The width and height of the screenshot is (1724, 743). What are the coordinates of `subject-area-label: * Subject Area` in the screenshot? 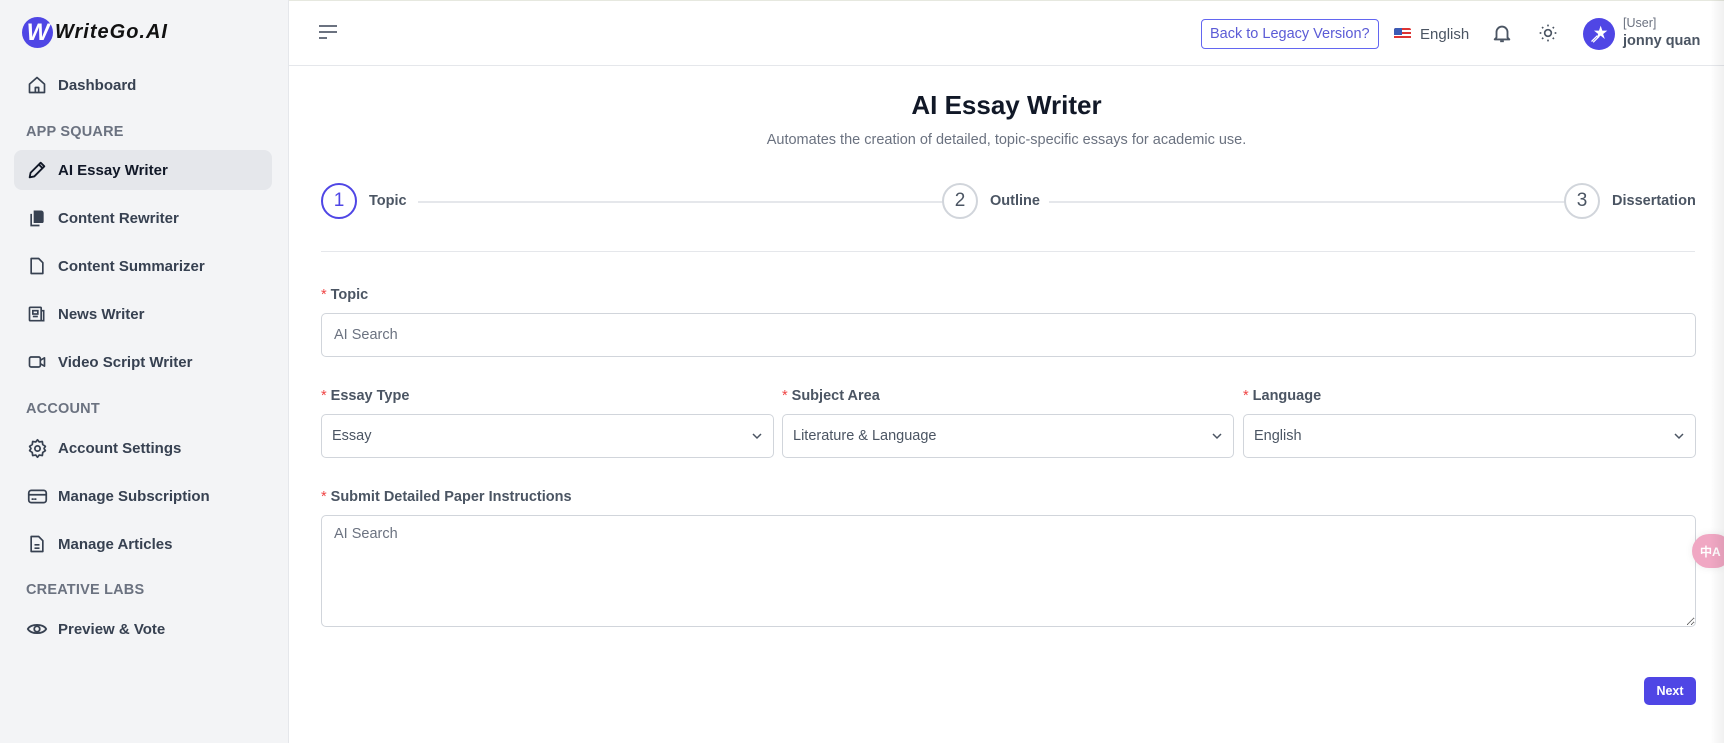 It's located at (831, 396).